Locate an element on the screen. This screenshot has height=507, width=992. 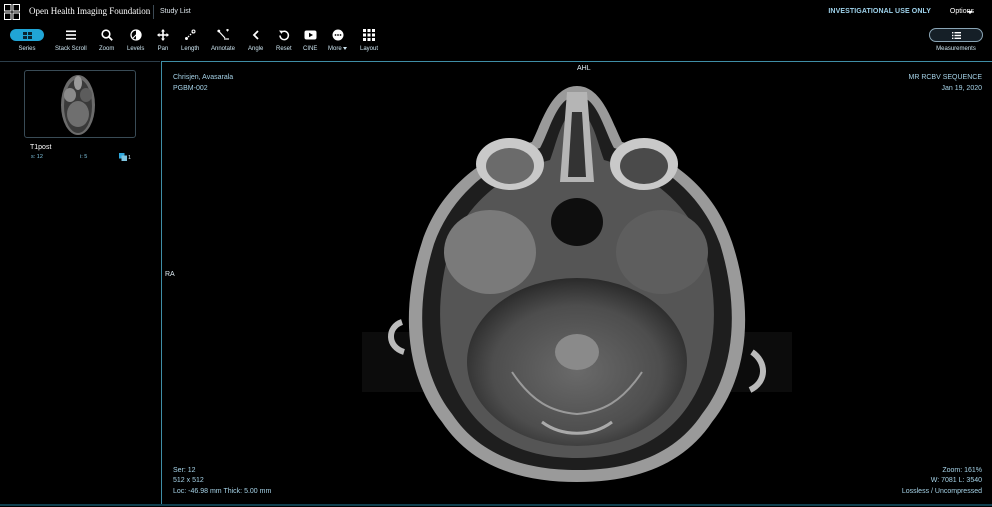
window-level: W: 7081 L: 3540 is located at coordinates (956, 480).